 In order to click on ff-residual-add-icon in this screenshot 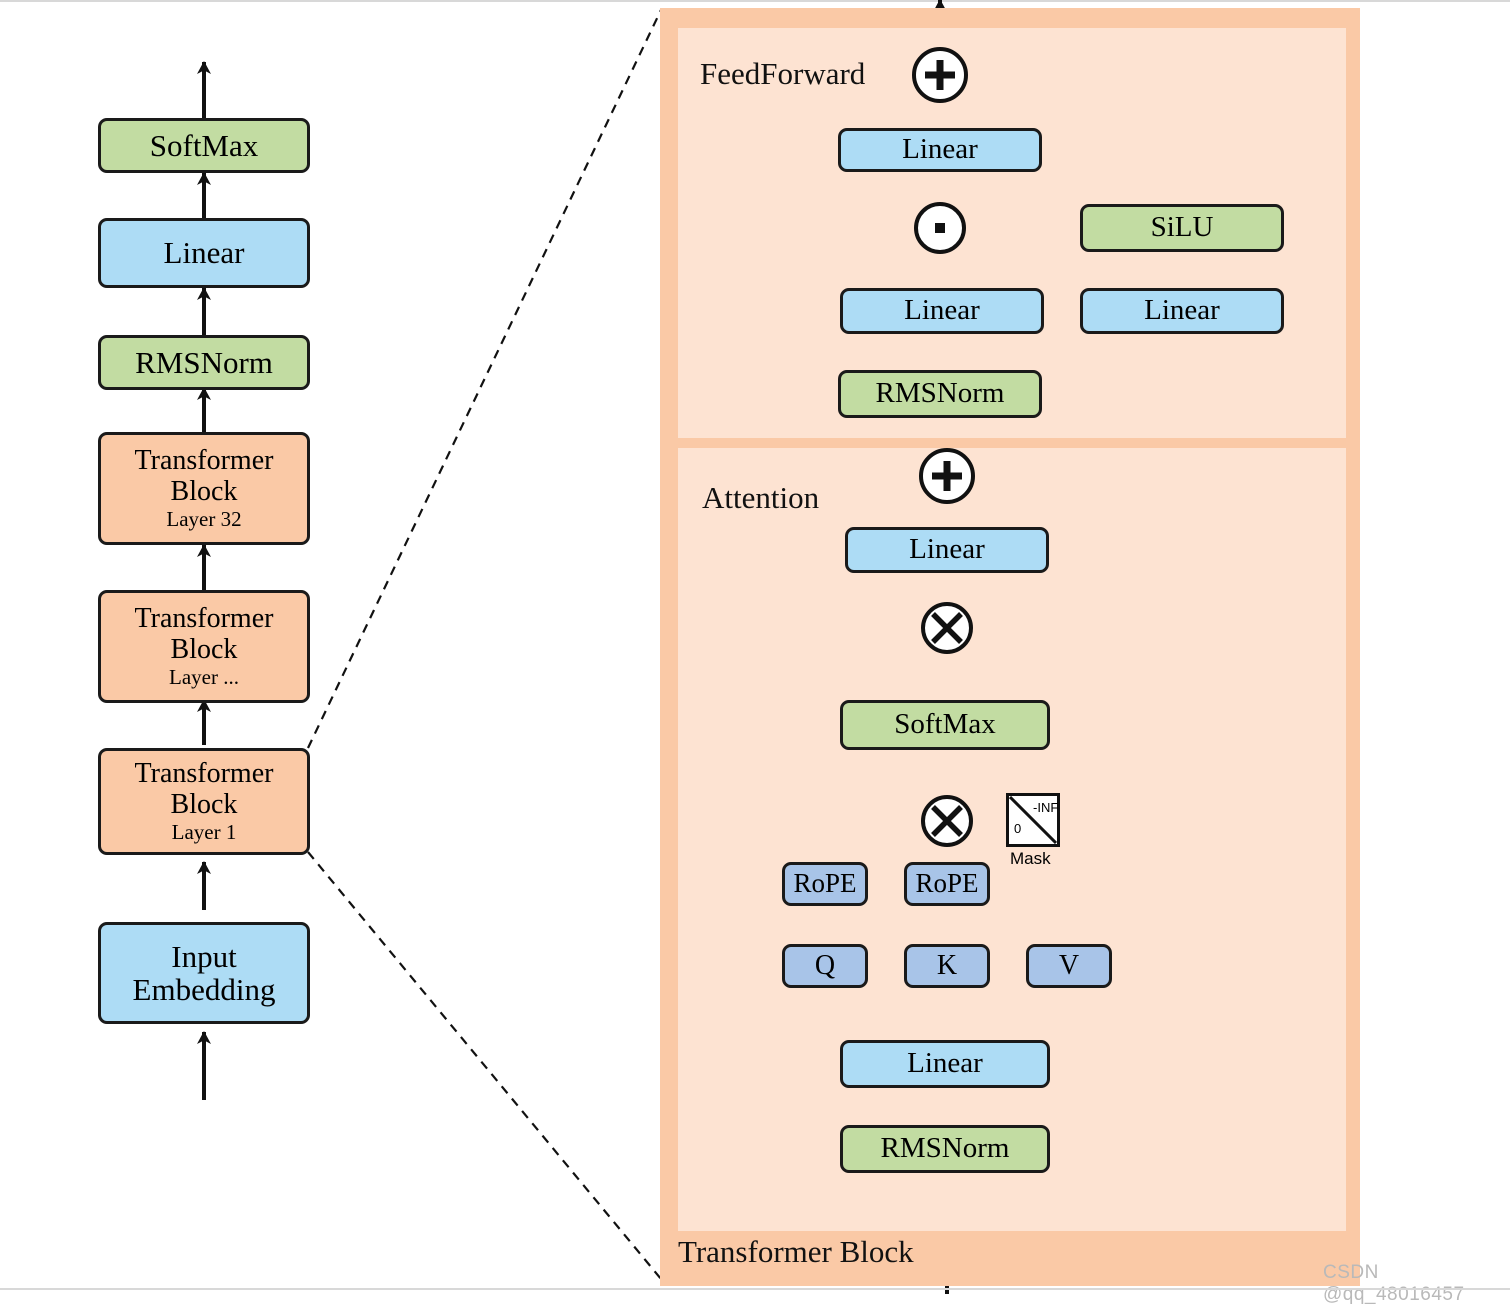, I will do `click(940, 75)`.